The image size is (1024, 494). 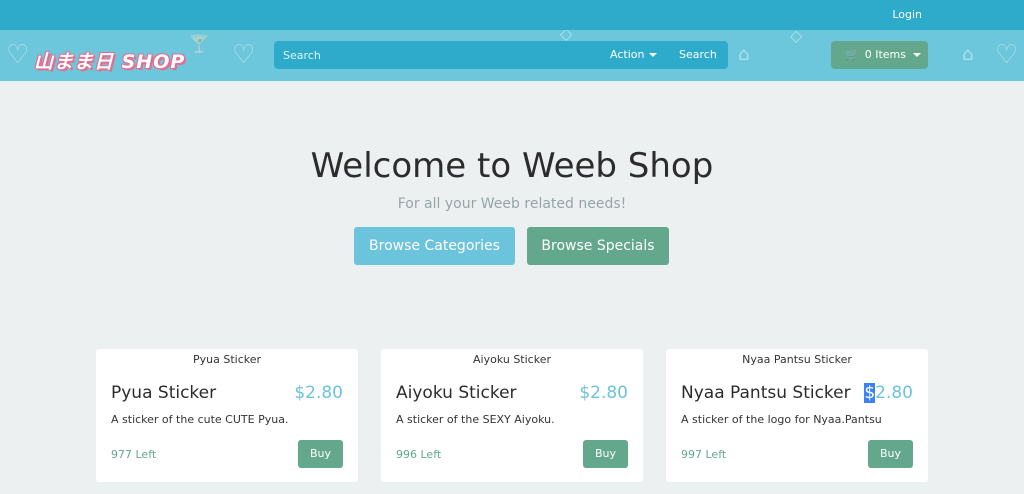 What do you see at coordinates (797, 359) in the screenshot?
I see `product-card-header: Nyaa Pantsu Sticker` at bounding box center [797, 359].